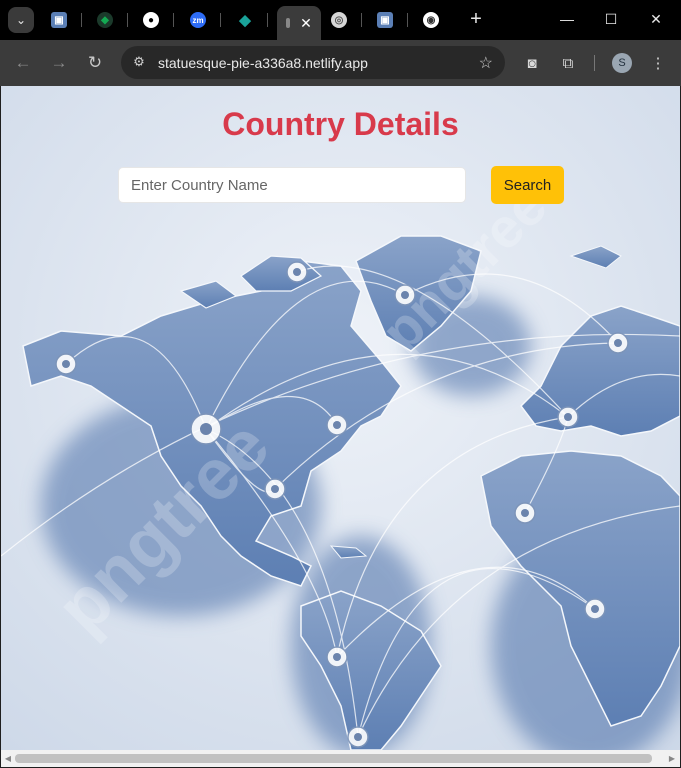 The image size is (681, 768). I want to click on extensions-icon: ⧉, so click(568, 63).